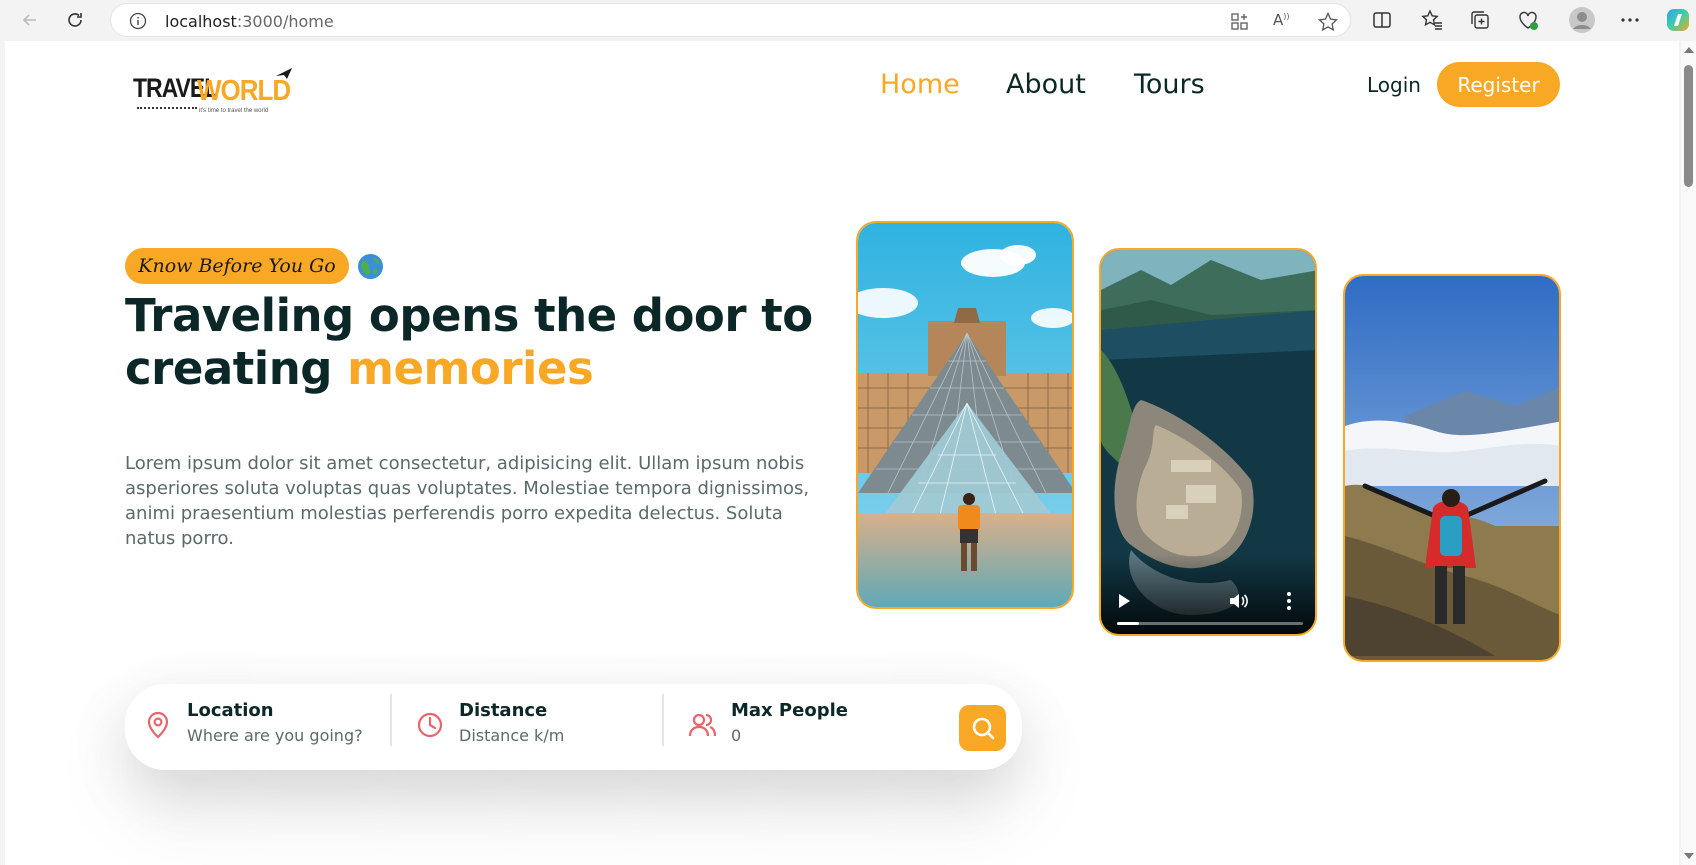 The height and width of the screenshot is (865, 1696). What do you see at coordinates (1689, 856) in the screenshot?
I see `scroll-down-icon` at bounding box center [1689, 856].